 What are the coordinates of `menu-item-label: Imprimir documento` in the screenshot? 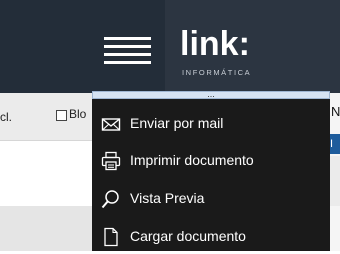 It's located at (192, 160).